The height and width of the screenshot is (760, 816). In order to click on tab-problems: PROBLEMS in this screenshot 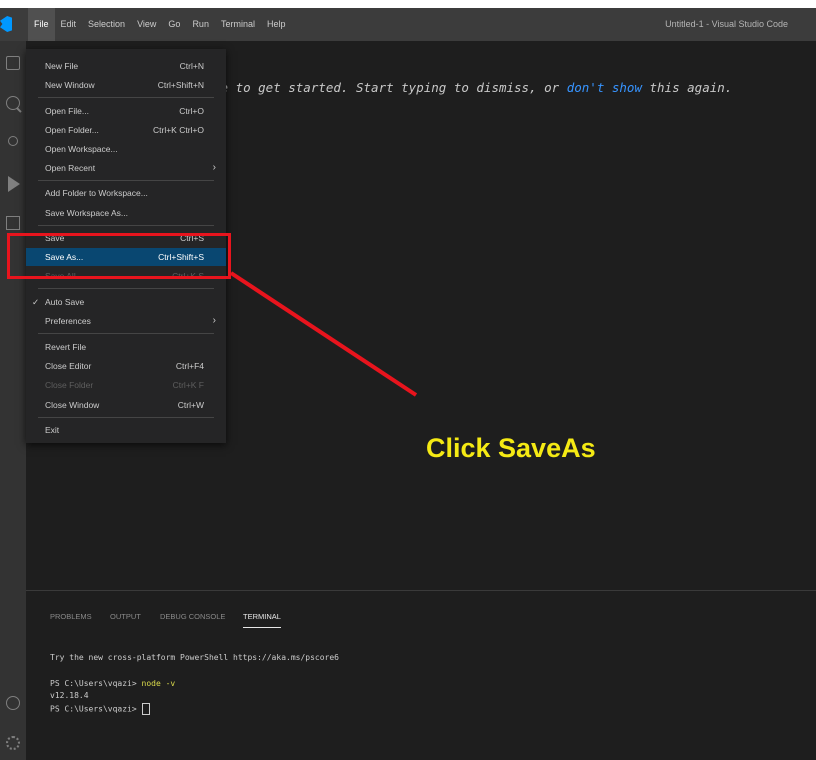, I will do `click(71, 616)`.